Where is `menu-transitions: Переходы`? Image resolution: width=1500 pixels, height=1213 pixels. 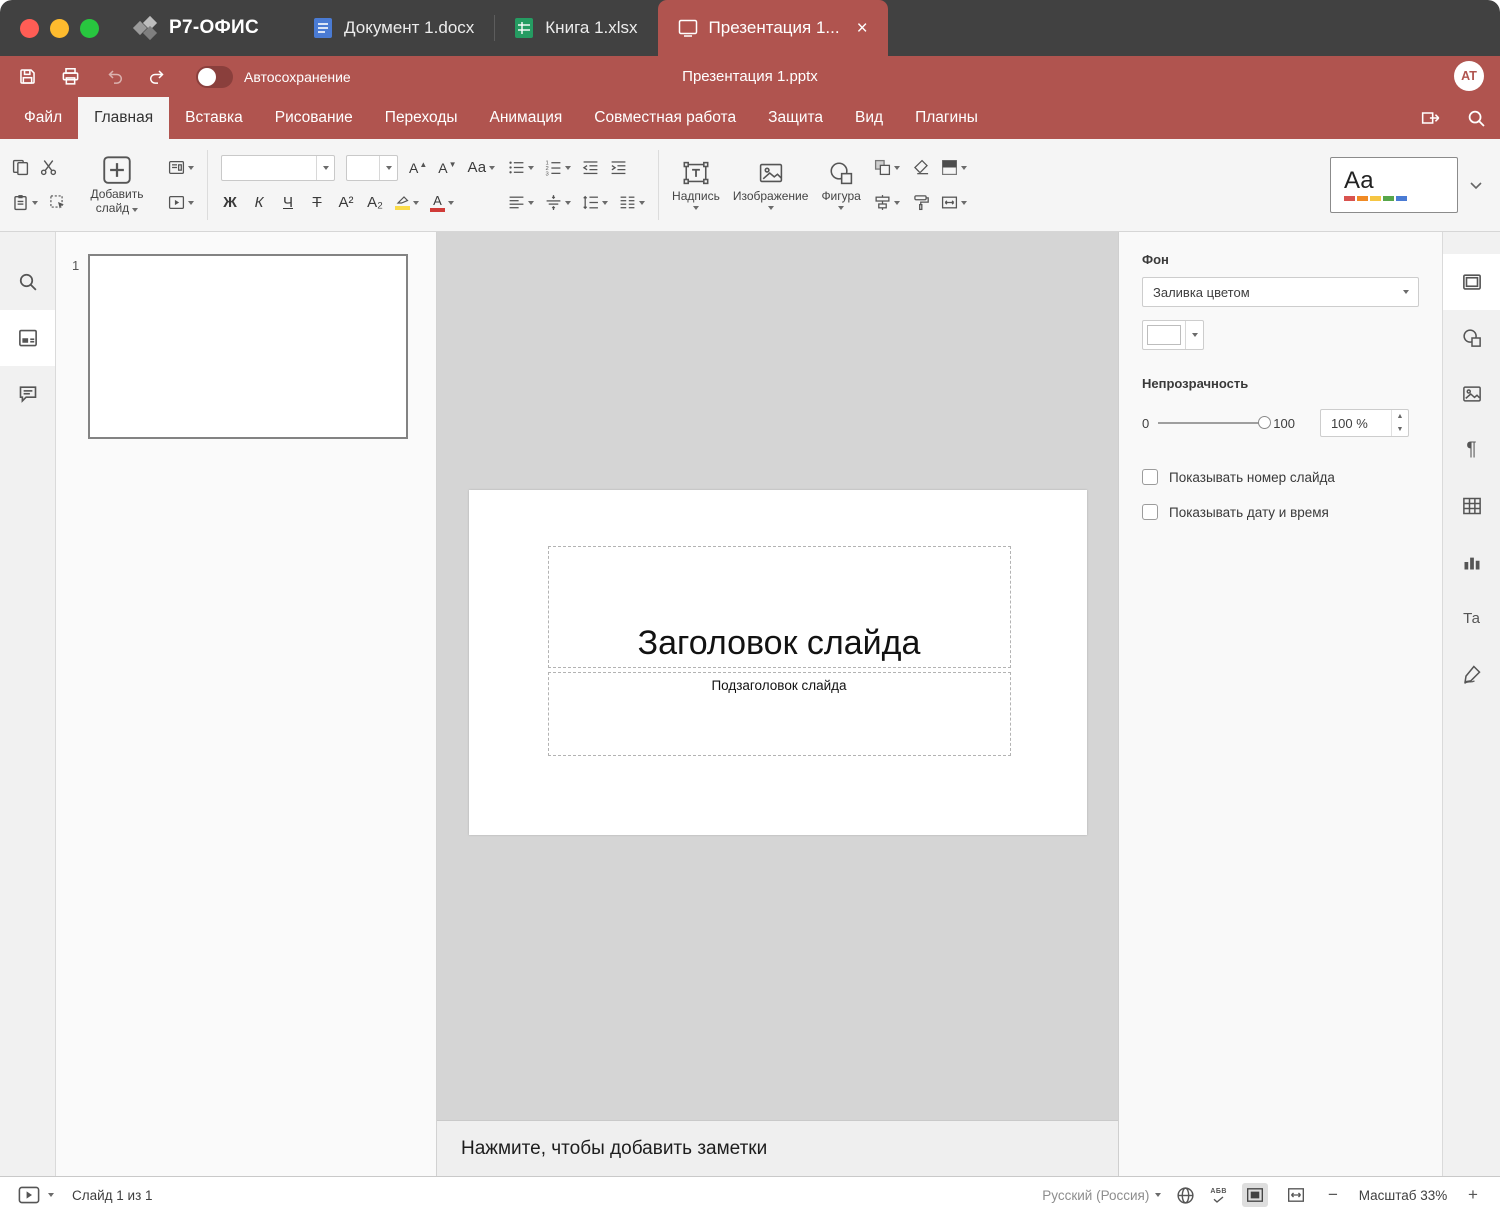 menu-transitions: Переходы is located at coordinates (421, 118).